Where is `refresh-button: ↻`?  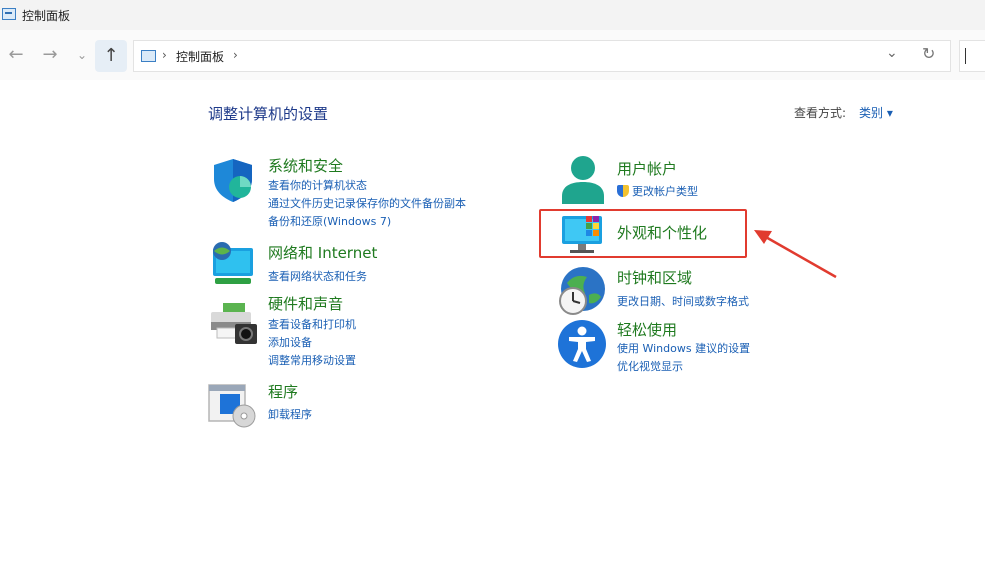
refresh-button: ↻ is located at coordinates (928, 53).